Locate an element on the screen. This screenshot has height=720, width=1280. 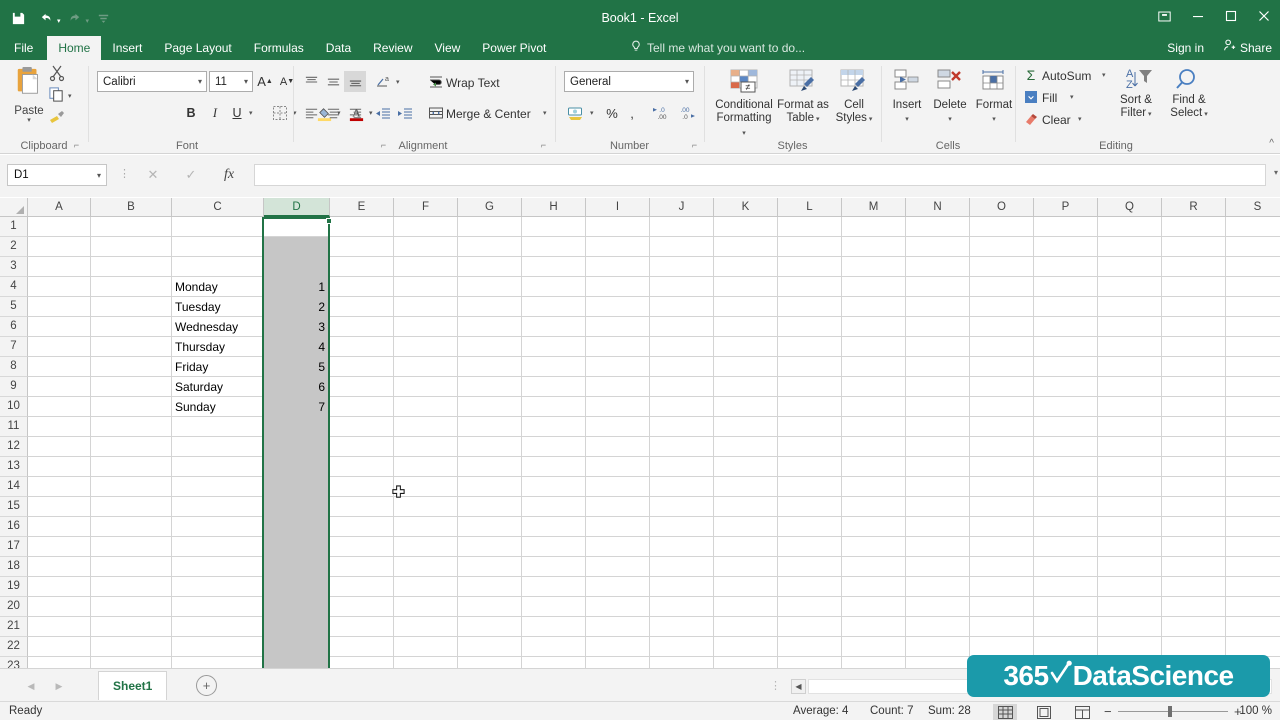
underline-button: U is located at coordinates (237, 113).